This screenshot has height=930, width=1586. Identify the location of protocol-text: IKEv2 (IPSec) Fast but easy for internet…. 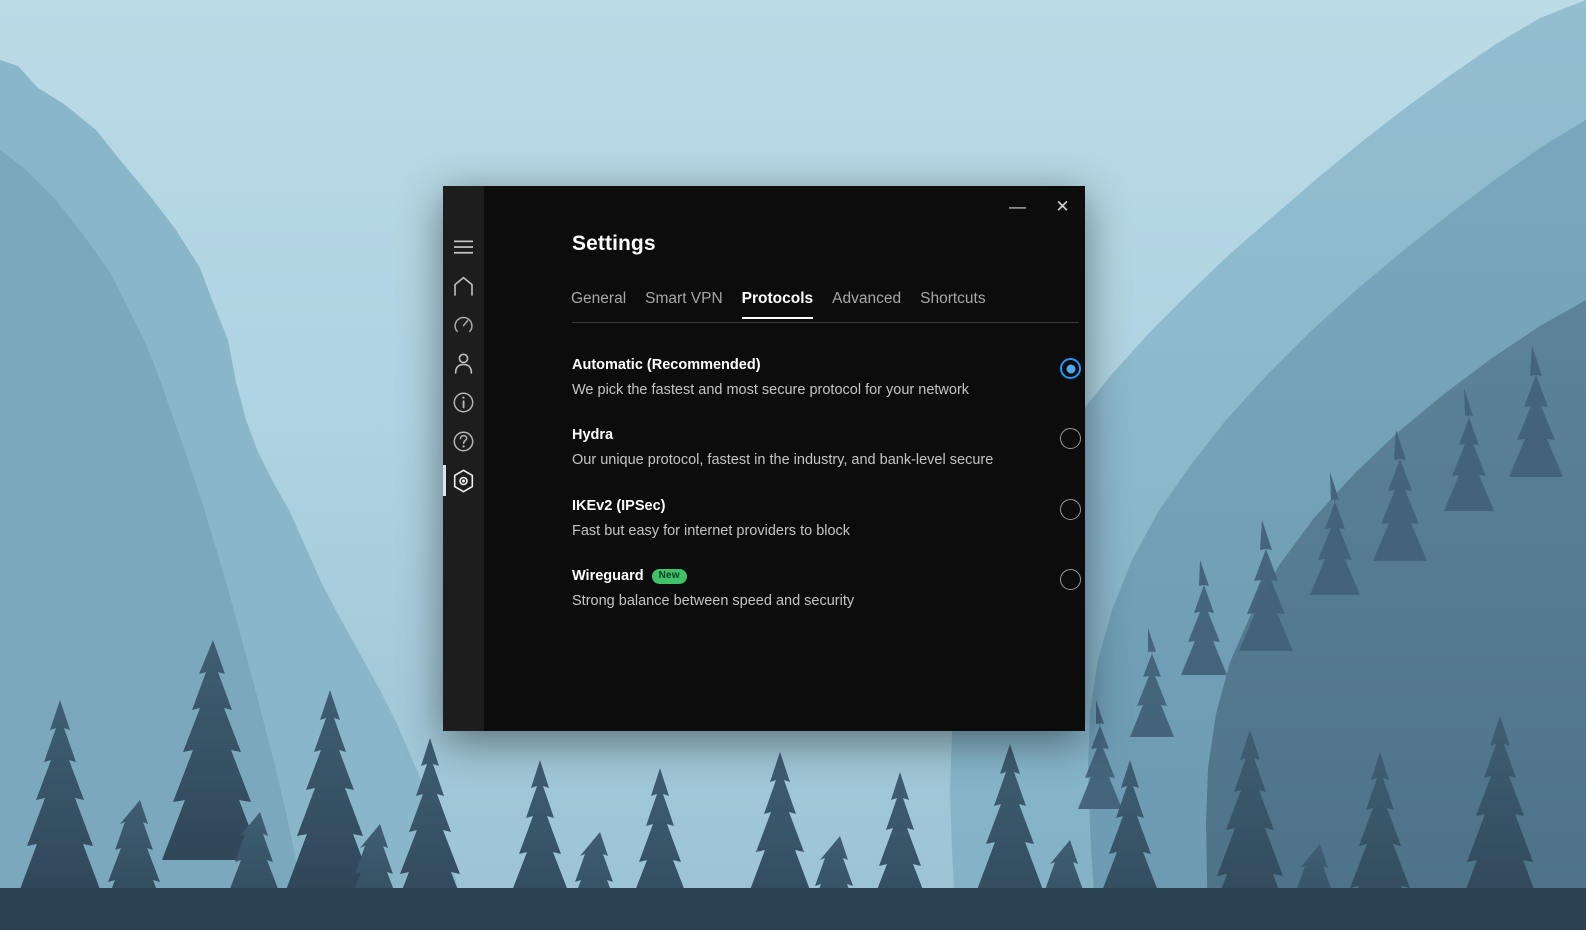
(816, 519).